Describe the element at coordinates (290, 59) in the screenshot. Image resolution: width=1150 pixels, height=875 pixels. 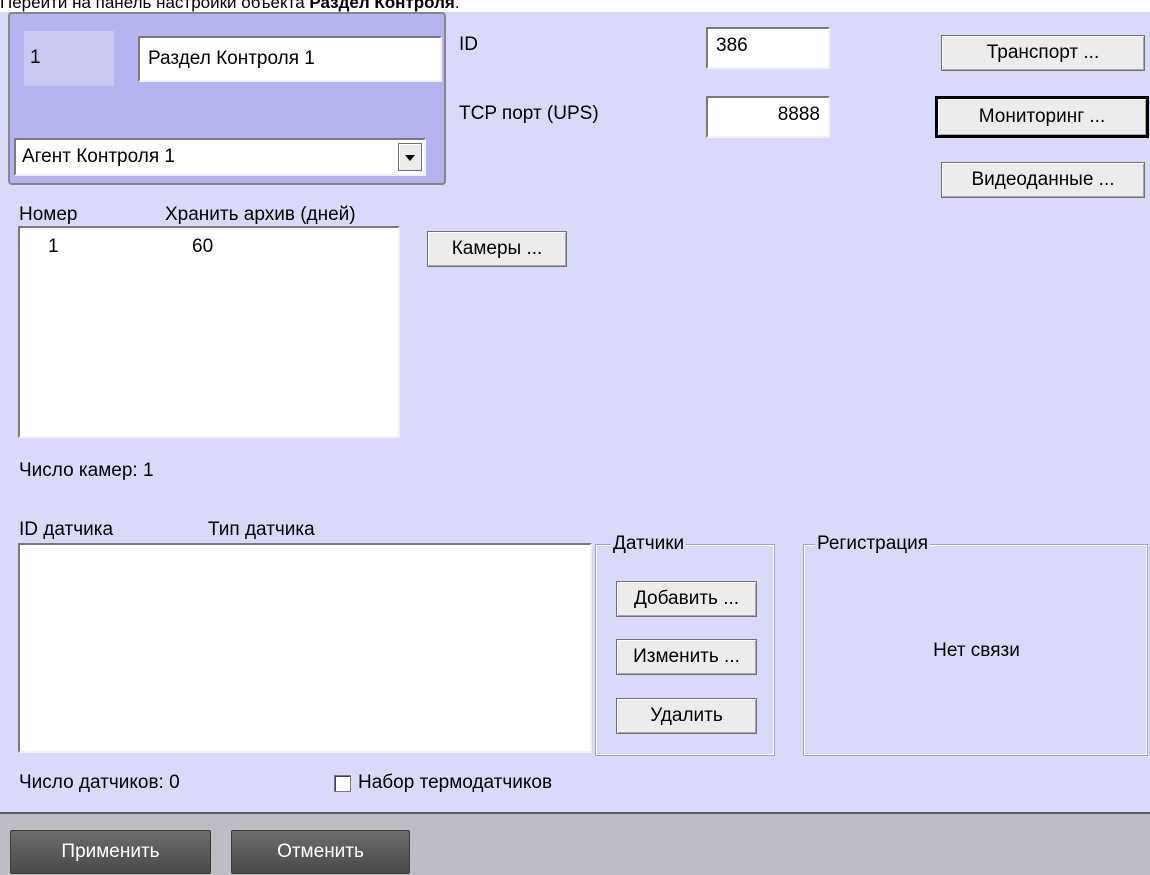
I see `object-name-field: Раздел Контроля 1` at that location.